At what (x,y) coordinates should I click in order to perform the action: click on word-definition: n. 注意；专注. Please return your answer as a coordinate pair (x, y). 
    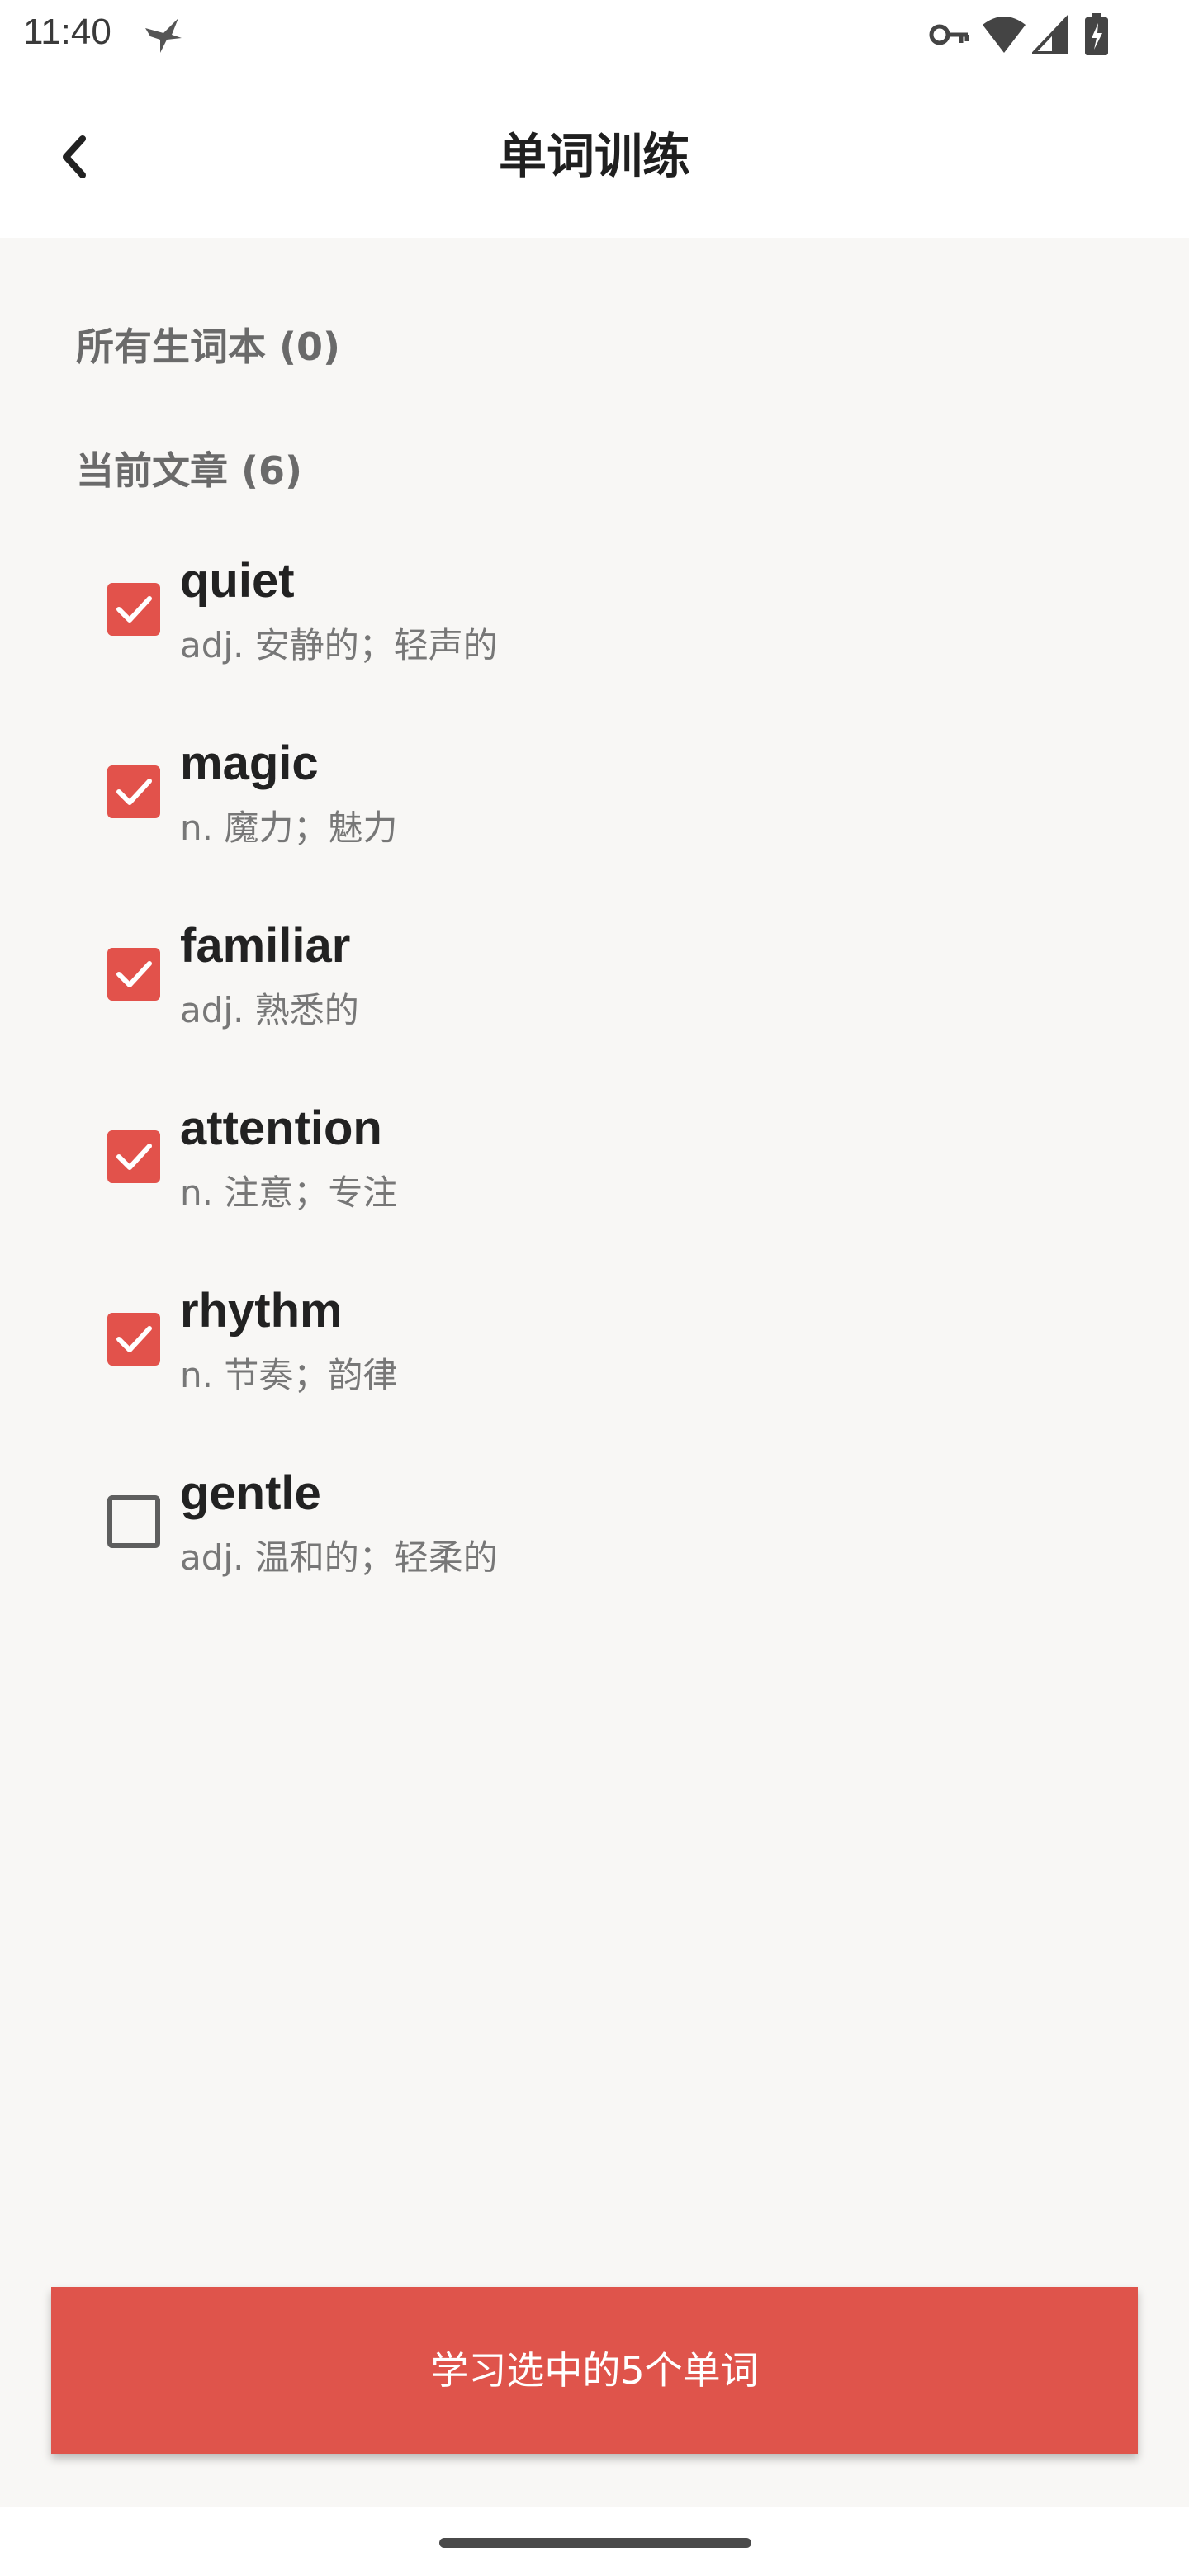
    Looking at the image, I should click on (289, 1192).